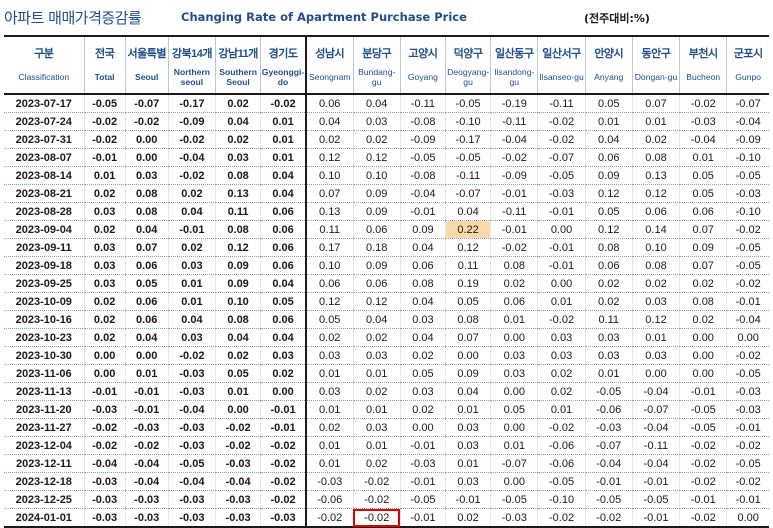 The width and height of the screenshot is (773, 528). What do you see at coordinates (44, 373) in the screenshot?
I see `row-date: 2023-11-06` at bounding box center [44, 373].